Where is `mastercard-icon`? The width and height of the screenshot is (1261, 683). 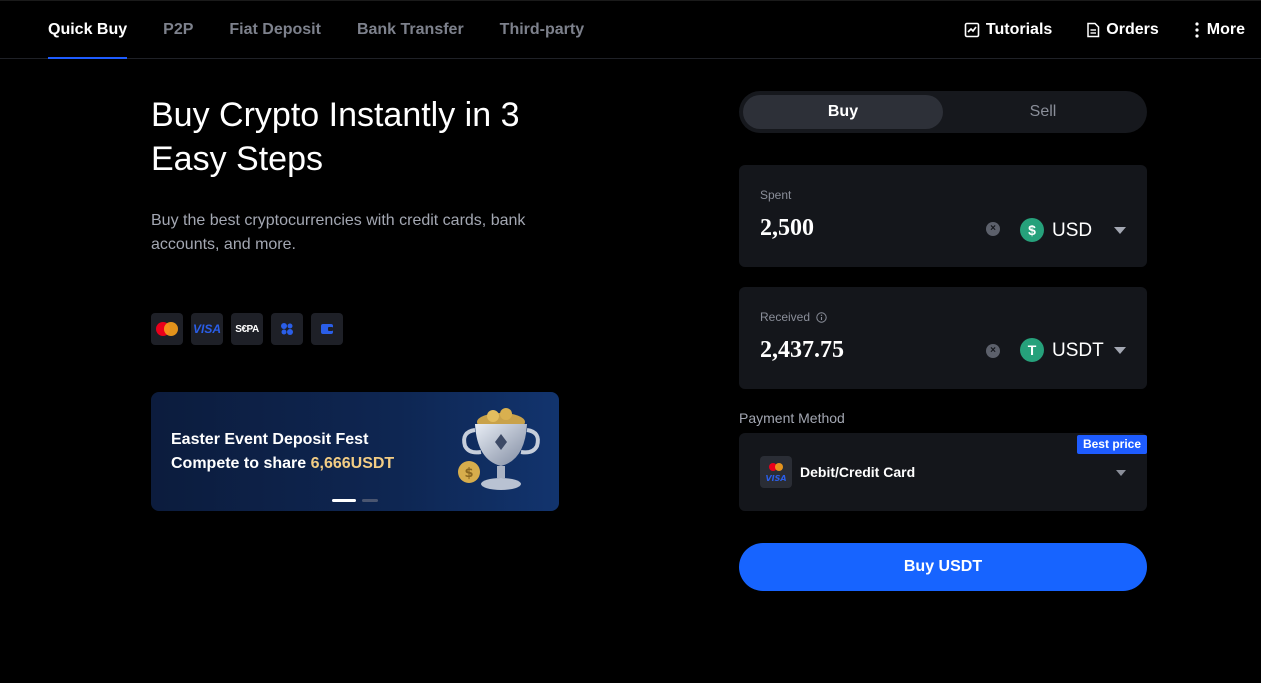
mastercard-icon is located at coordinates (167, 329).